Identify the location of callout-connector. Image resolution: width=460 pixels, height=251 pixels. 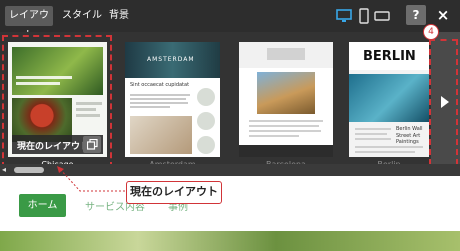
(91, 179).